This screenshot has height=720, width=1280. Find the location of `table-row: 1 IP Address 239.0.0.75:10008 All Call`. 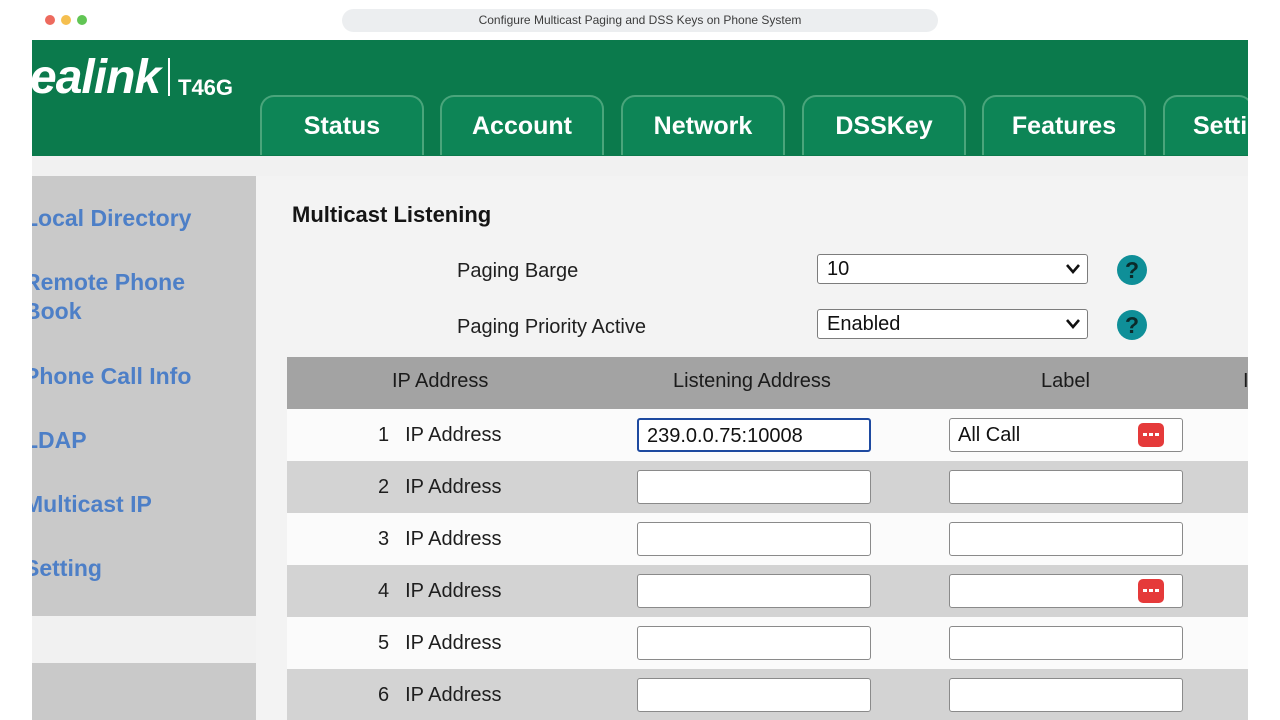

table-row: 1 IP Address 239.0.0.75:10008 All Call is located at coordinates (767, 435).